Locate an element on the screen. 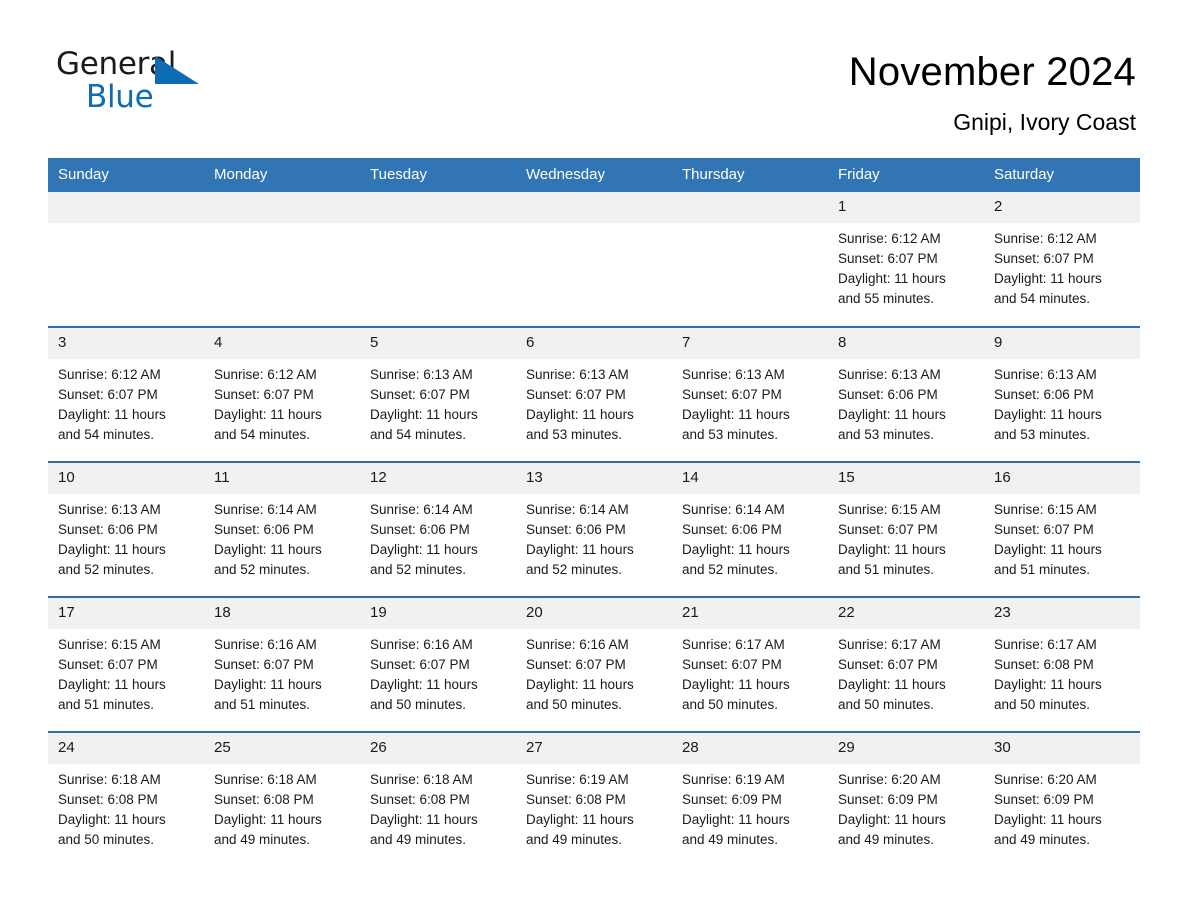 This screenshot has height=918, width=1188. sunset-time: Sunset: 6:09 PM is located at coordinates (732, 799).